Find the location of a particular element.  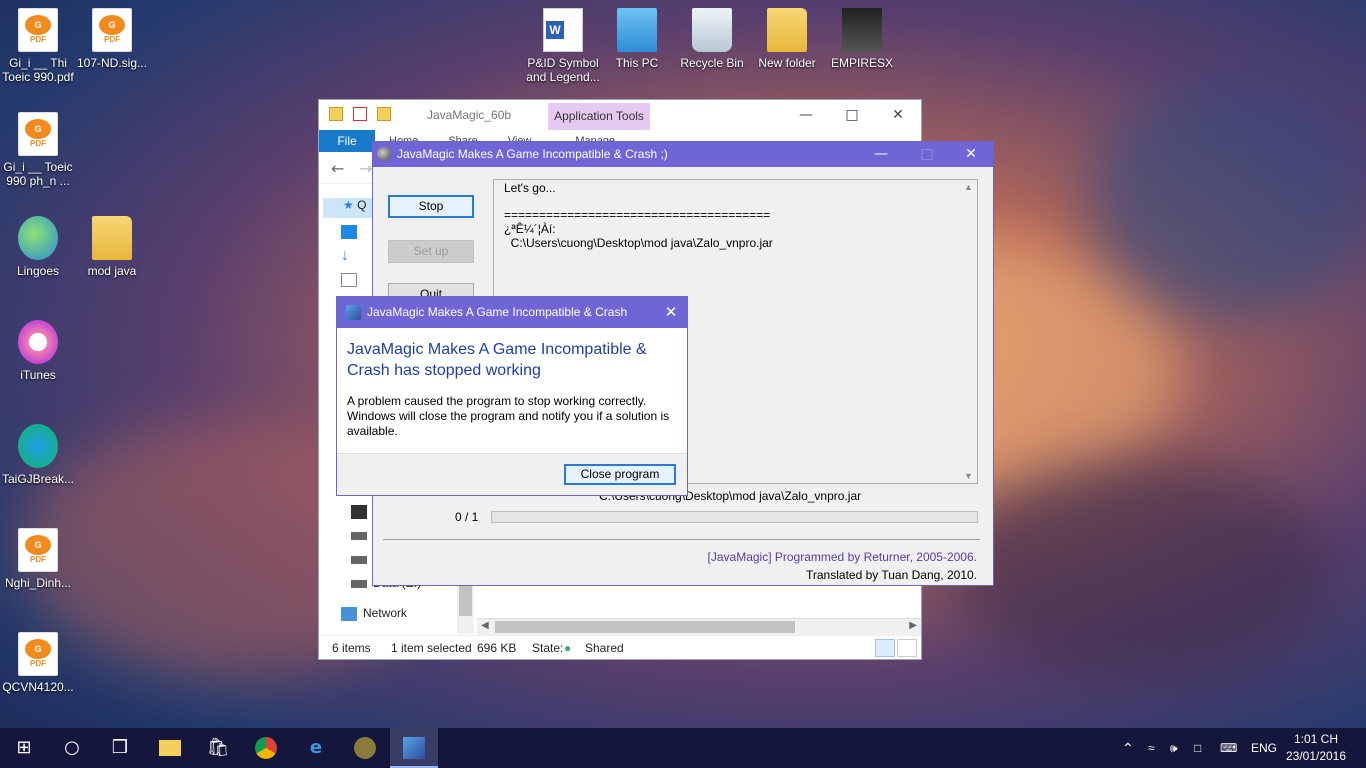

desktop-icon-lingoes: Lingoes is located at coordinates (38, 247).